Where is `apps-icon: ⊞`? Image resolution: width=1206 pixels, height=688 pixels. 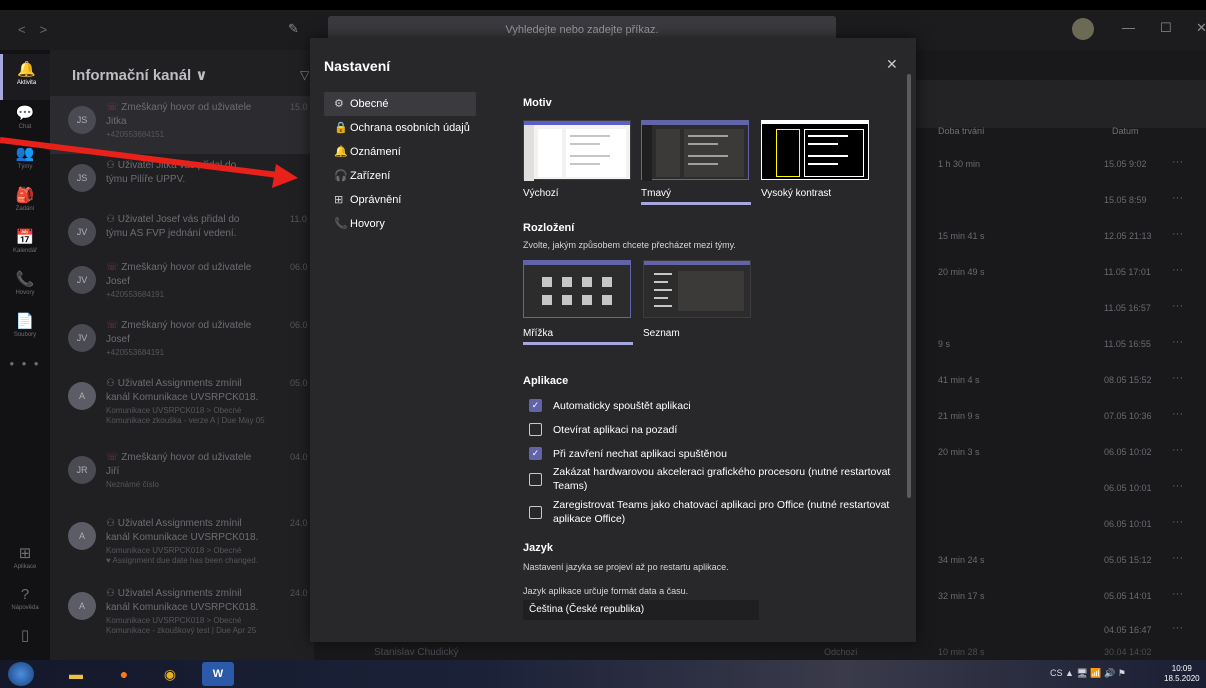
apps-icon: ⊞ is located at coordinates (25, 553).